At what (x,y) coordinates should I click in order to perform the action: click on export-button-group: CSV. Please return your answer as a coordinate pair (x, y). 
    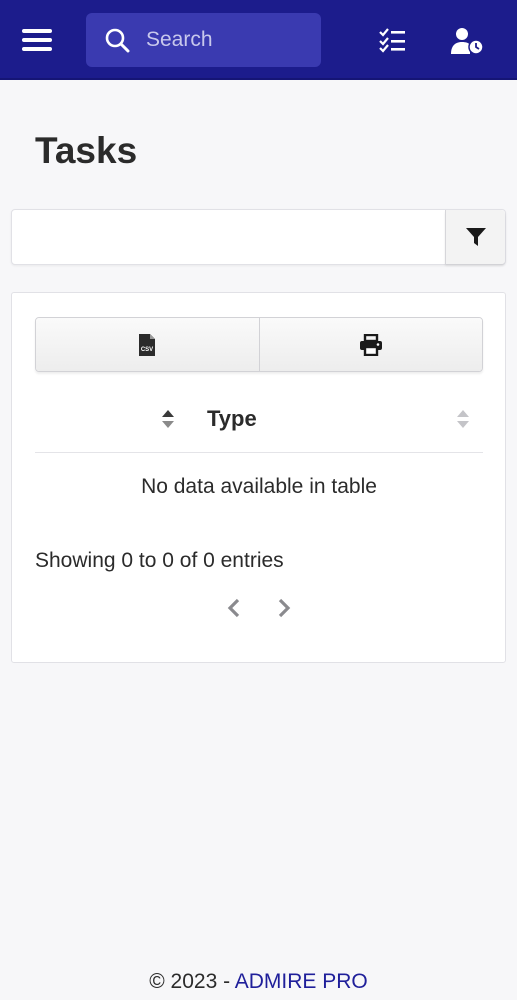
    Looking at the image, I should click on (259, 344).